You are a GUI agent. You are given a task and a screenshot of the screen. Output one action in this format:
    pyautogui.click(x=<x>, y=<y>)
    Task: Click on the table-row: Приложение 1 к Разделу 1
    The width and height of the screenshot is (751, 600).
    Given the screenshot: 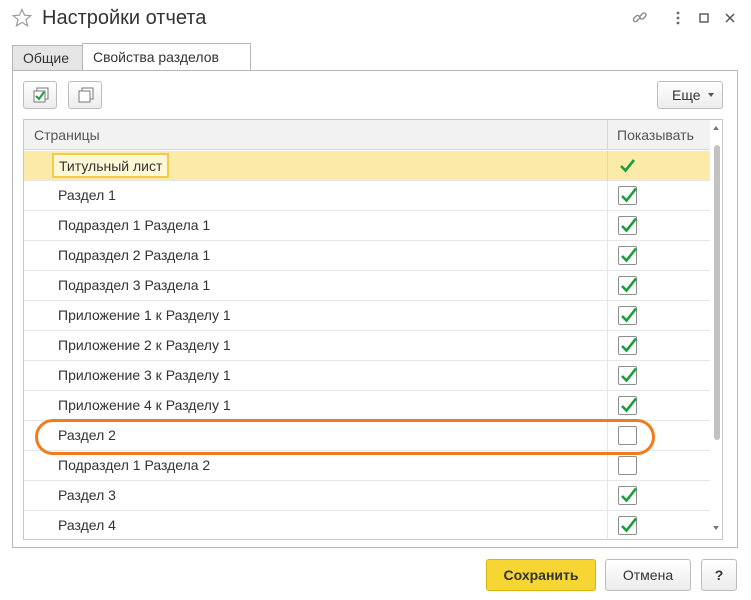 What is the action you would take?
    pyautogui.click(x=367, y=316)
    